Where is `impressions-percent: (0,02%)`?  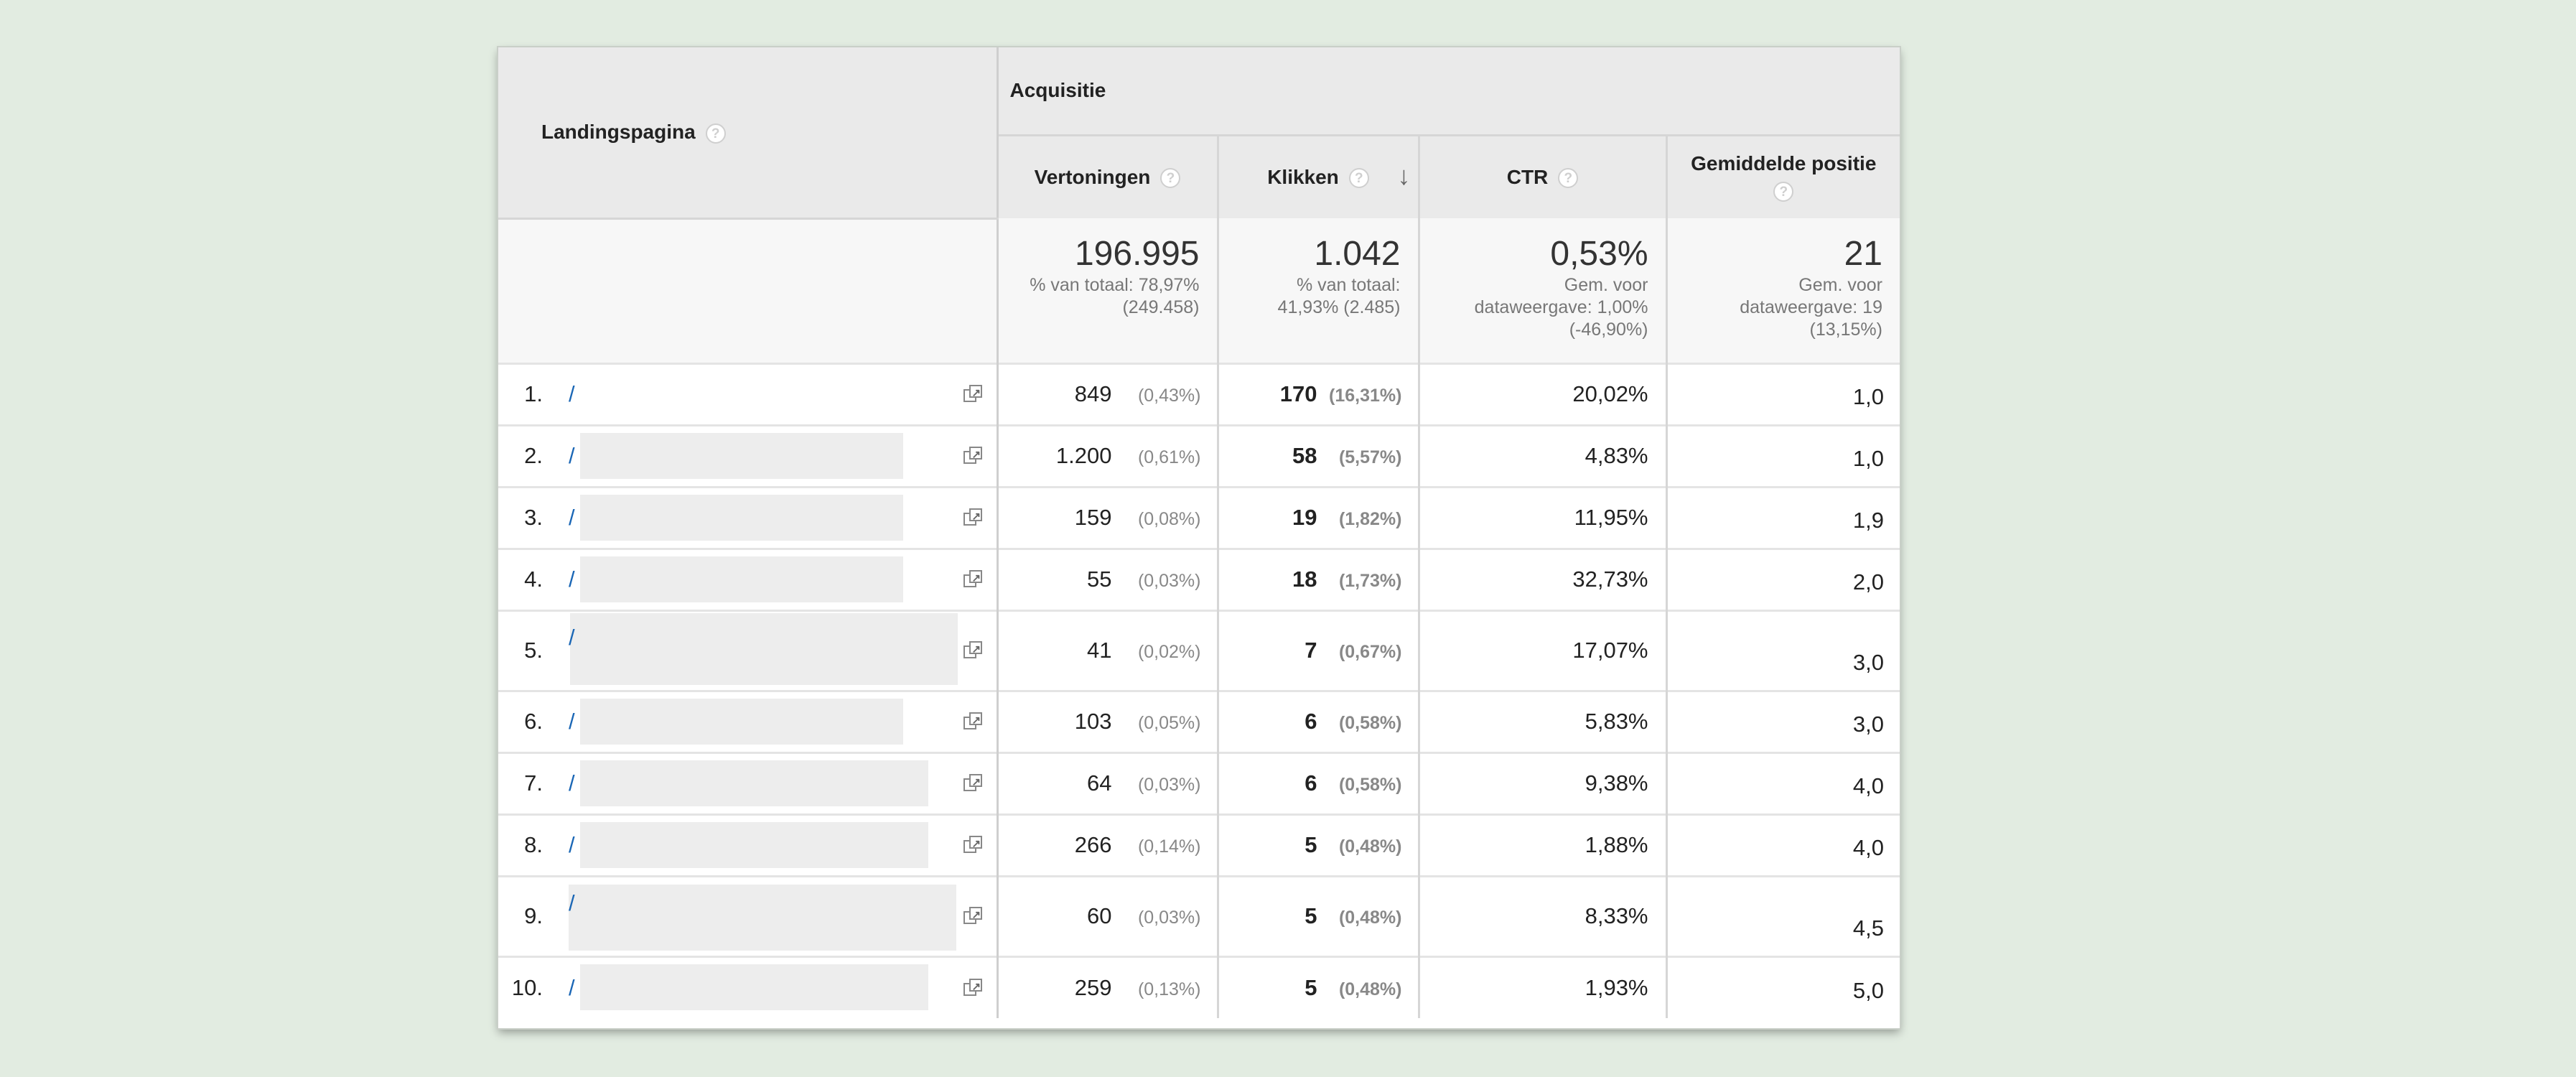
impressions-percent: (0,02%) is located at coordinates (1169, 652).